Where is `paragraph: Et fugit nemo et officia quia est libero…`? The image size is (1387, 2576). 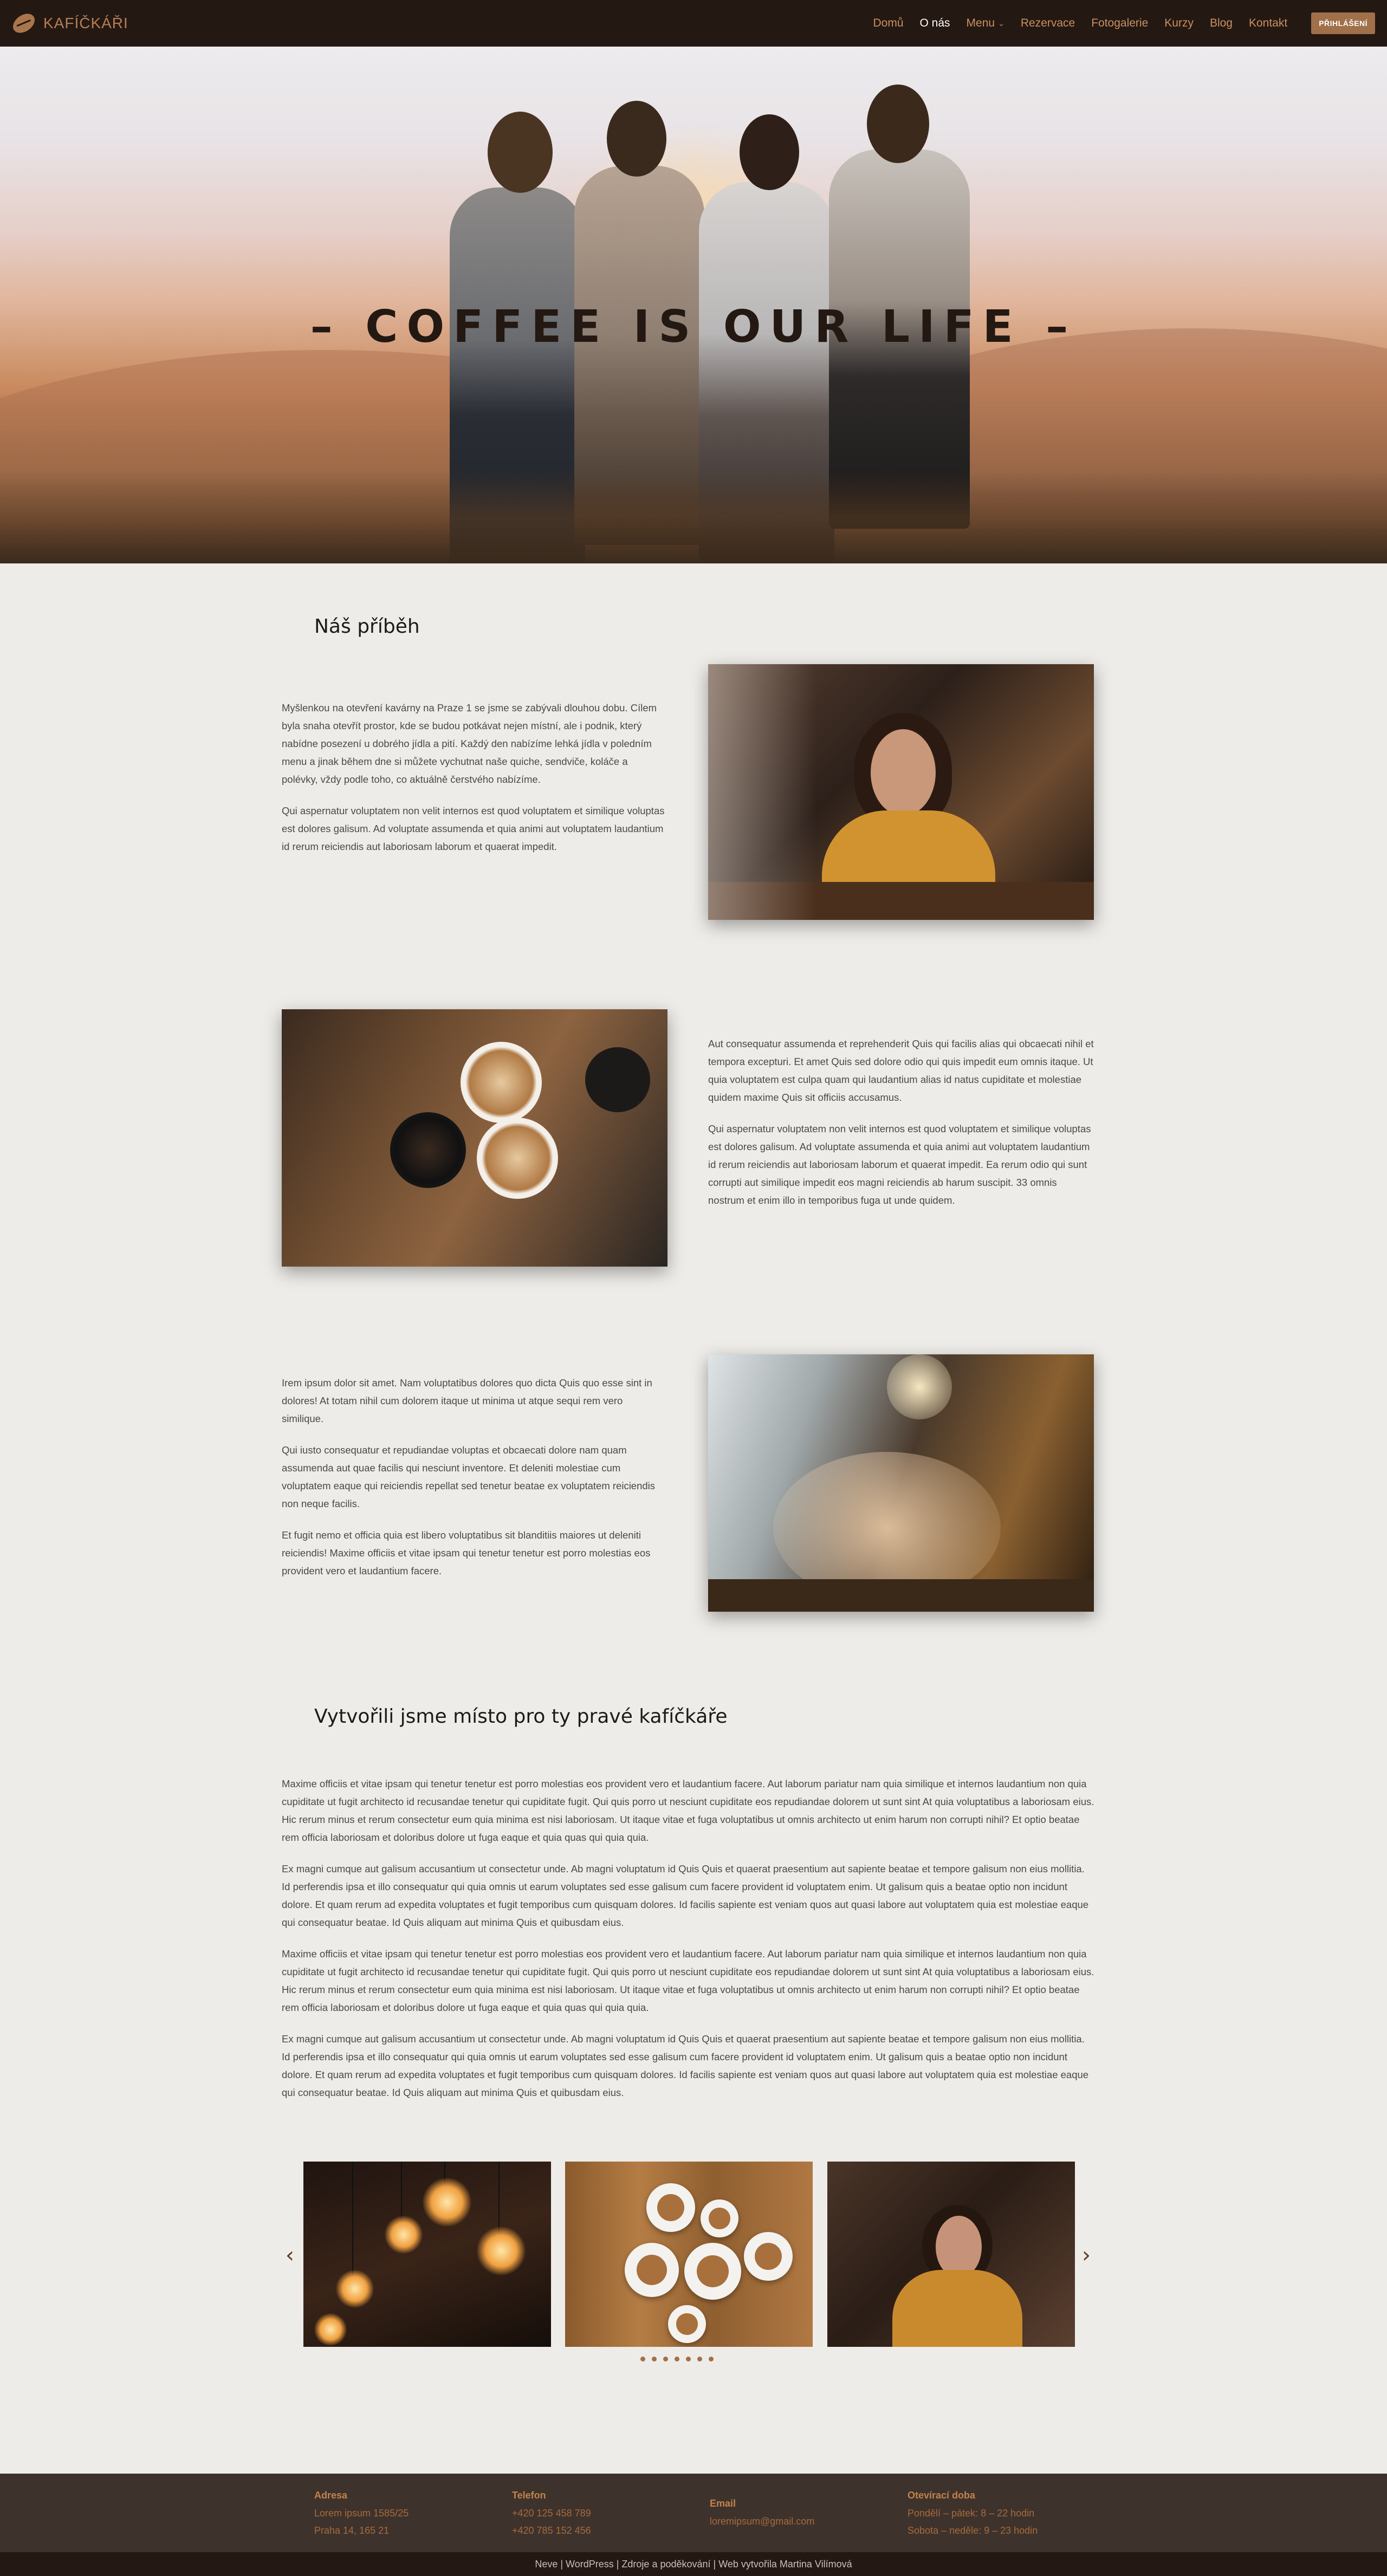
paragraph: Et fugit nemo et officia quia est libero… is located at coordinates (466, 1552).